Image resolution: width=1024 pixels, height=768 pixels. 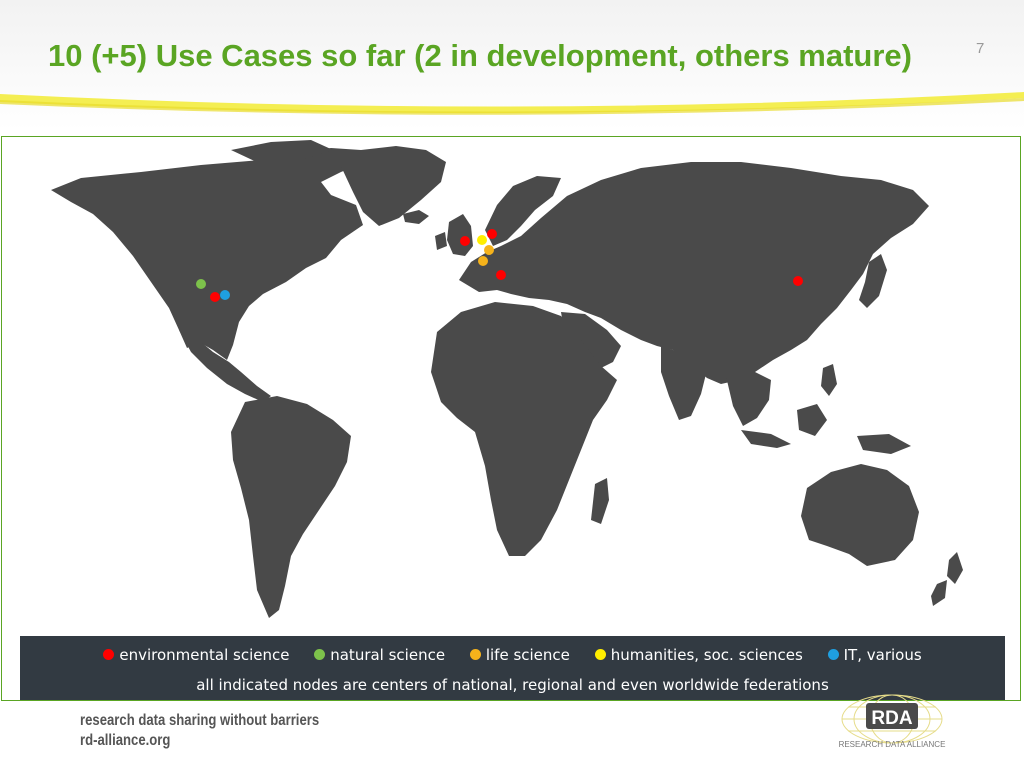 I want to click on legend-item-humanities: humanities, soc. sciences, so click(x=698, y=655).